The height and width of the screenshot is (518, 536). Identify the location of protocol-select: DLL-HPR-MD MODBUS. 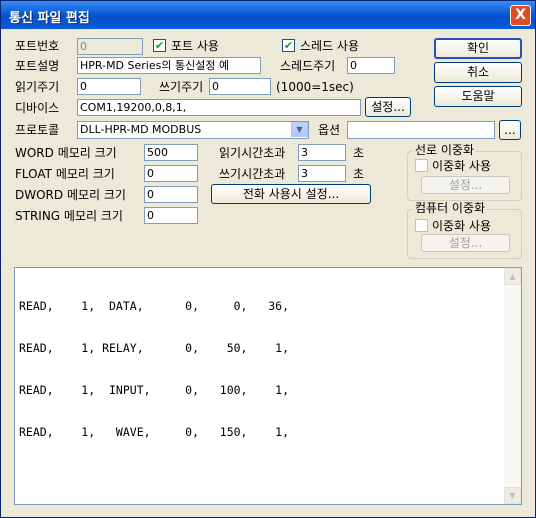
(193, 130).